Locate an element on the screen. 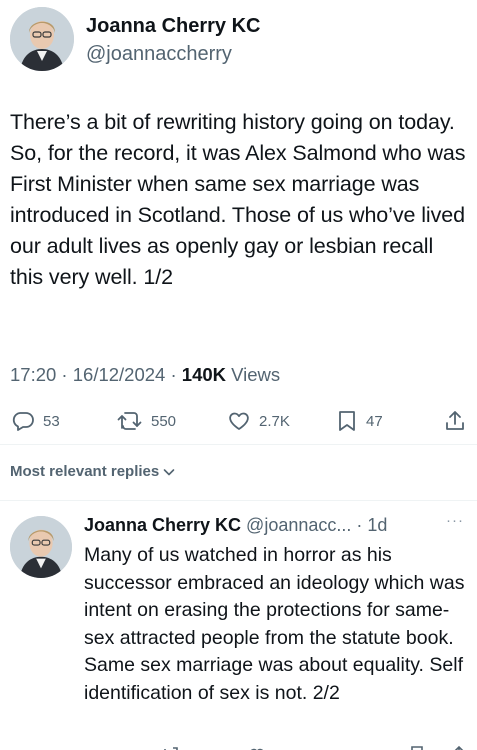  speech-bubble-icon is located at coordinates (23, 421).